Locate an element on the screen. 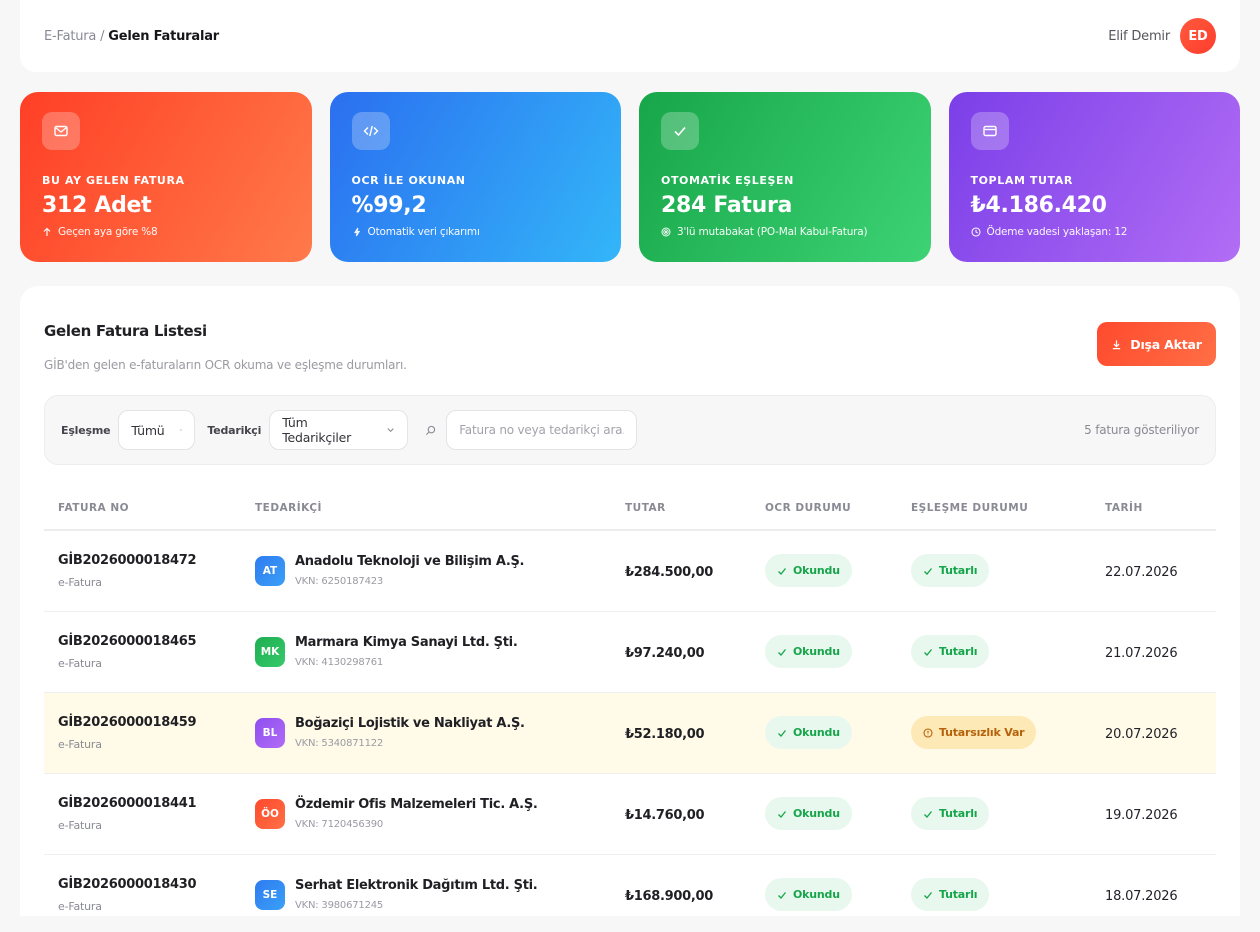  invoice-amount: ₺168.900,00 is located at coordinates (669, 896).